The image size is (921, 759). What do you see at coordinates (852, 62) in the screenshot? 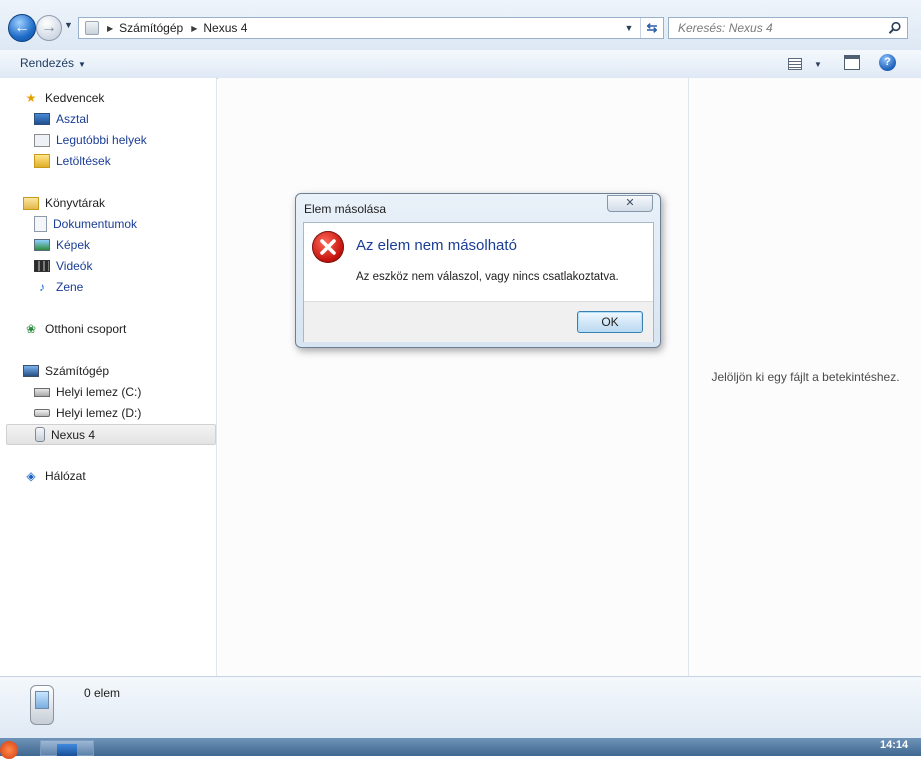
I see `preview-pane-button` at bounding box center [852, 62].